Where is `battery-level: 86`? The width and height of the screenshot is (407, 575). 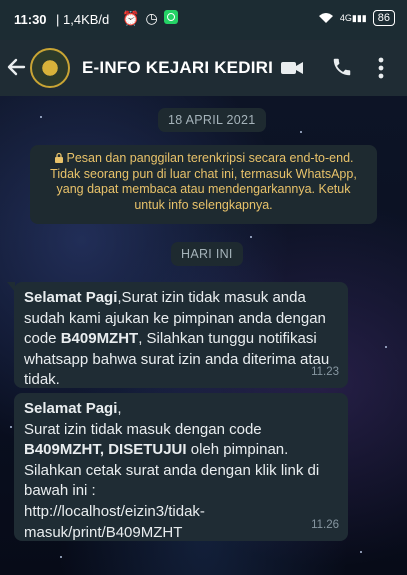
battery-level: 86 is located at coordinates (383, 18).